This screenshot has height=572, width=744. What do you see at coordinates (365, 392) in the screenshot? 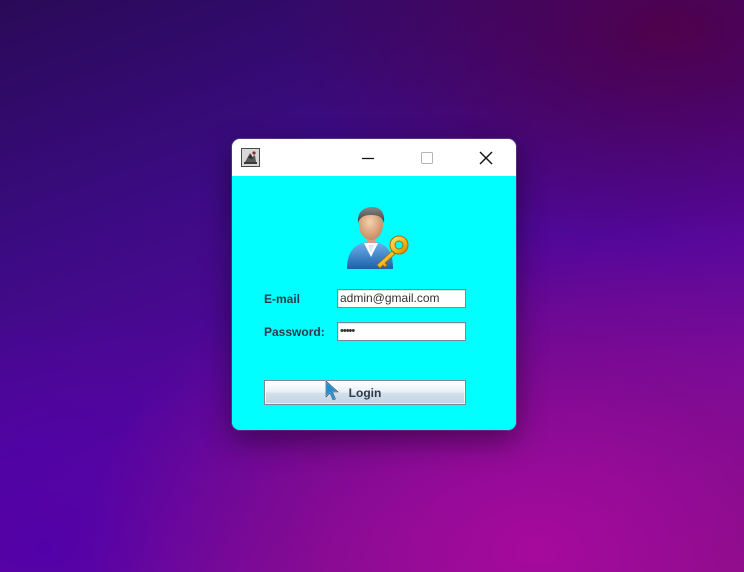
I see `login-button: Login` at bounding box center [365, 392].